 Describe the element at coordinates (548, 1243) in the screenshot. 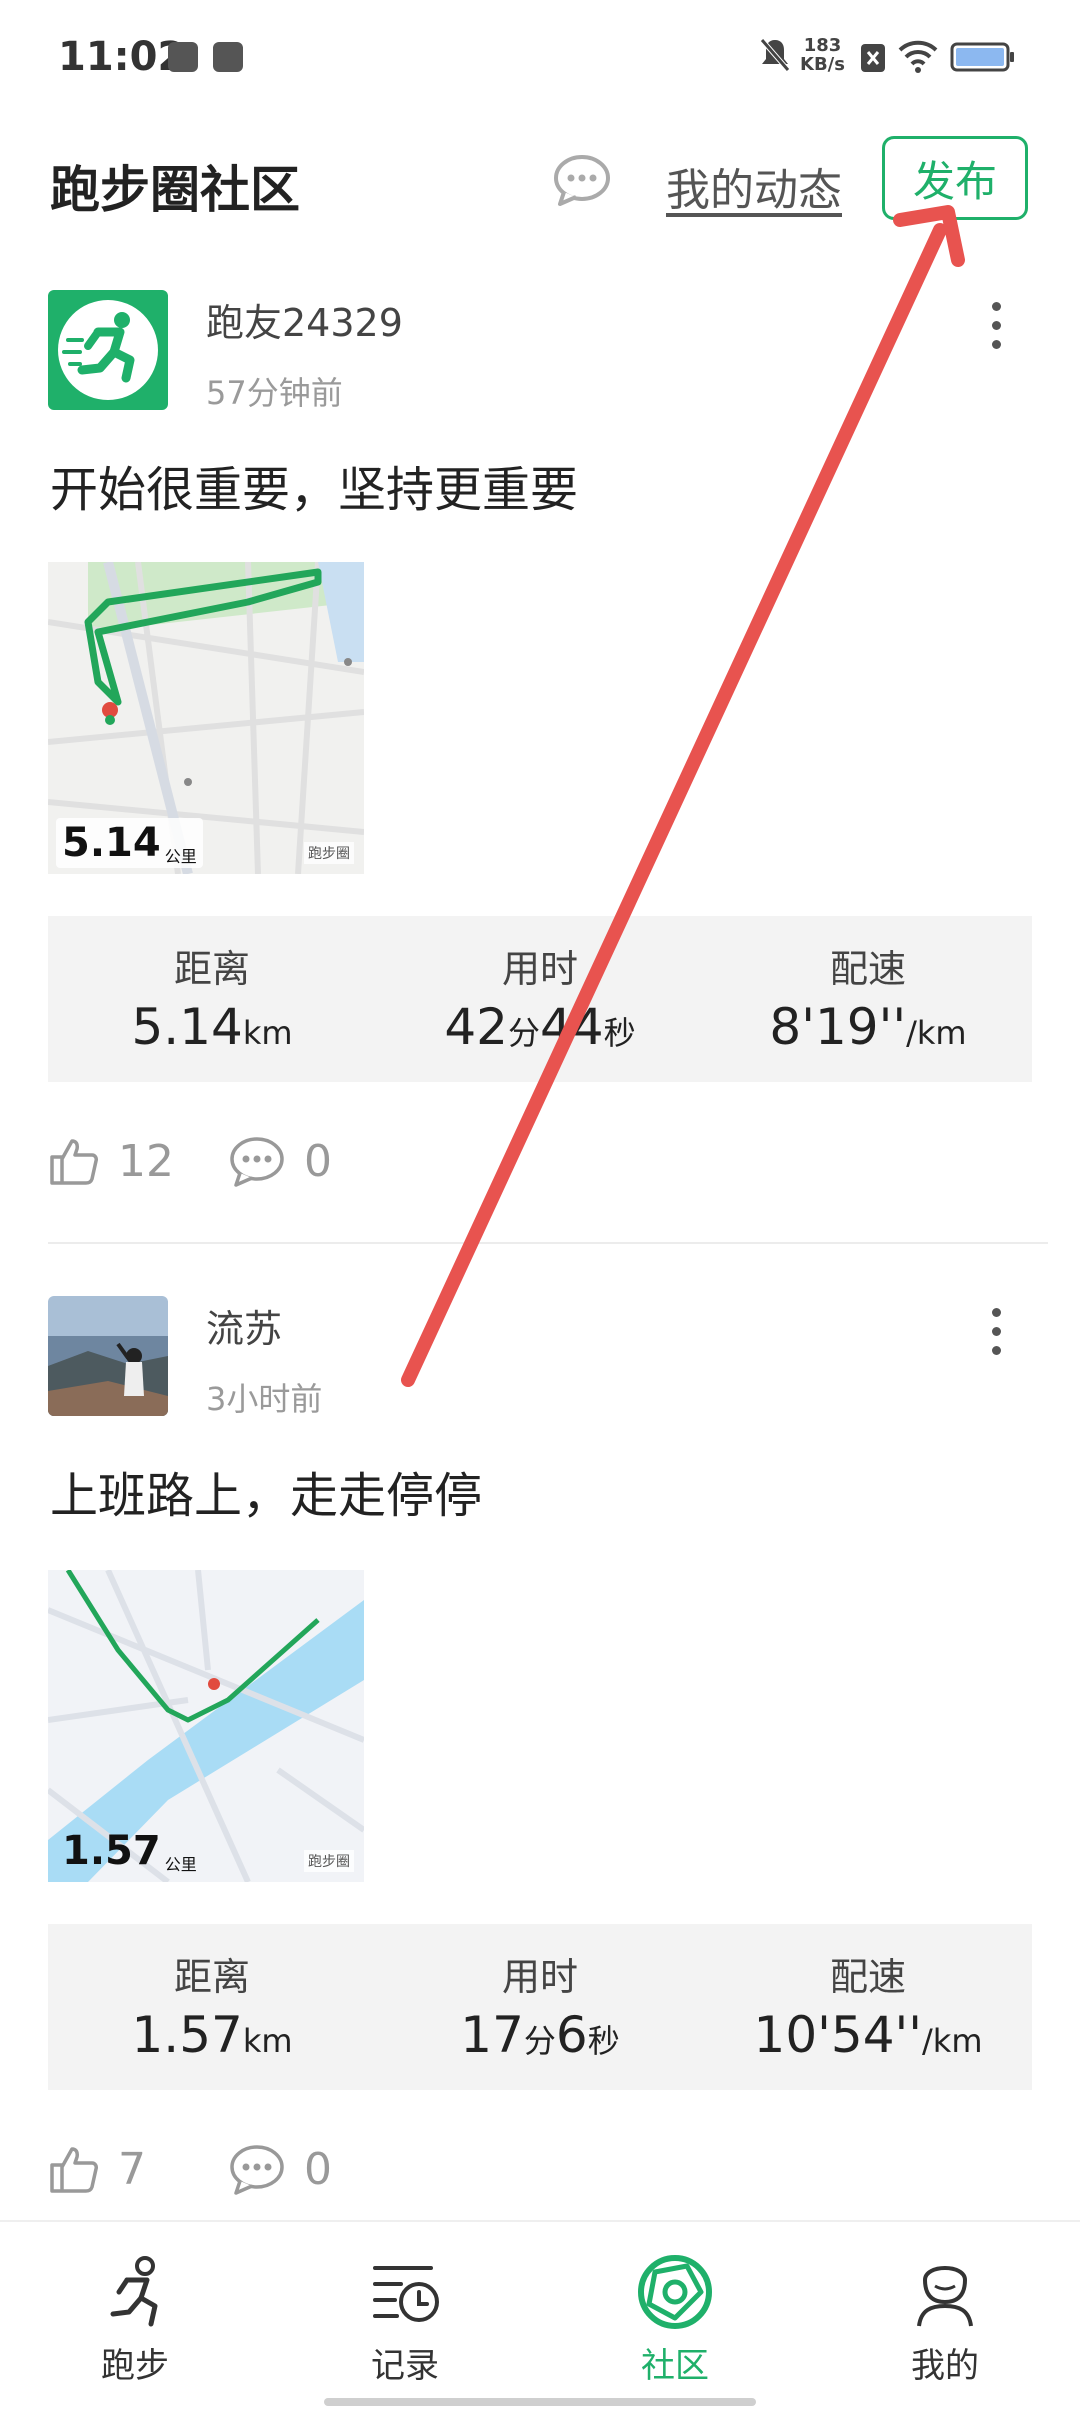

I see `post-divider` at that location.